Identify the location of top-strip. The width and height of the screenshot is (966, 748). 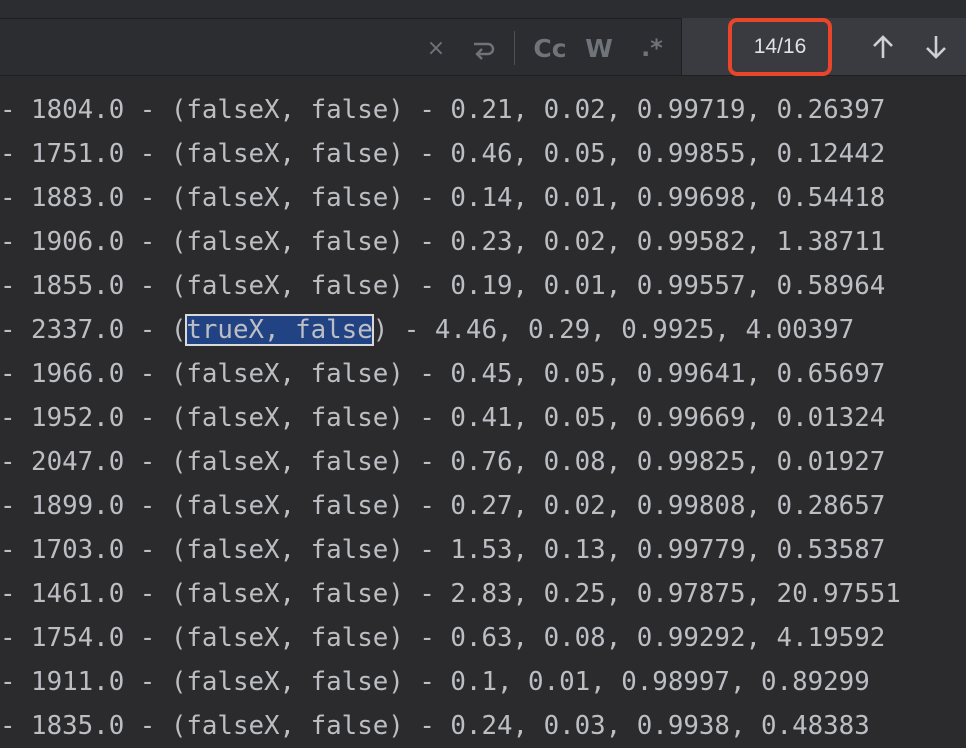
(483, 9).